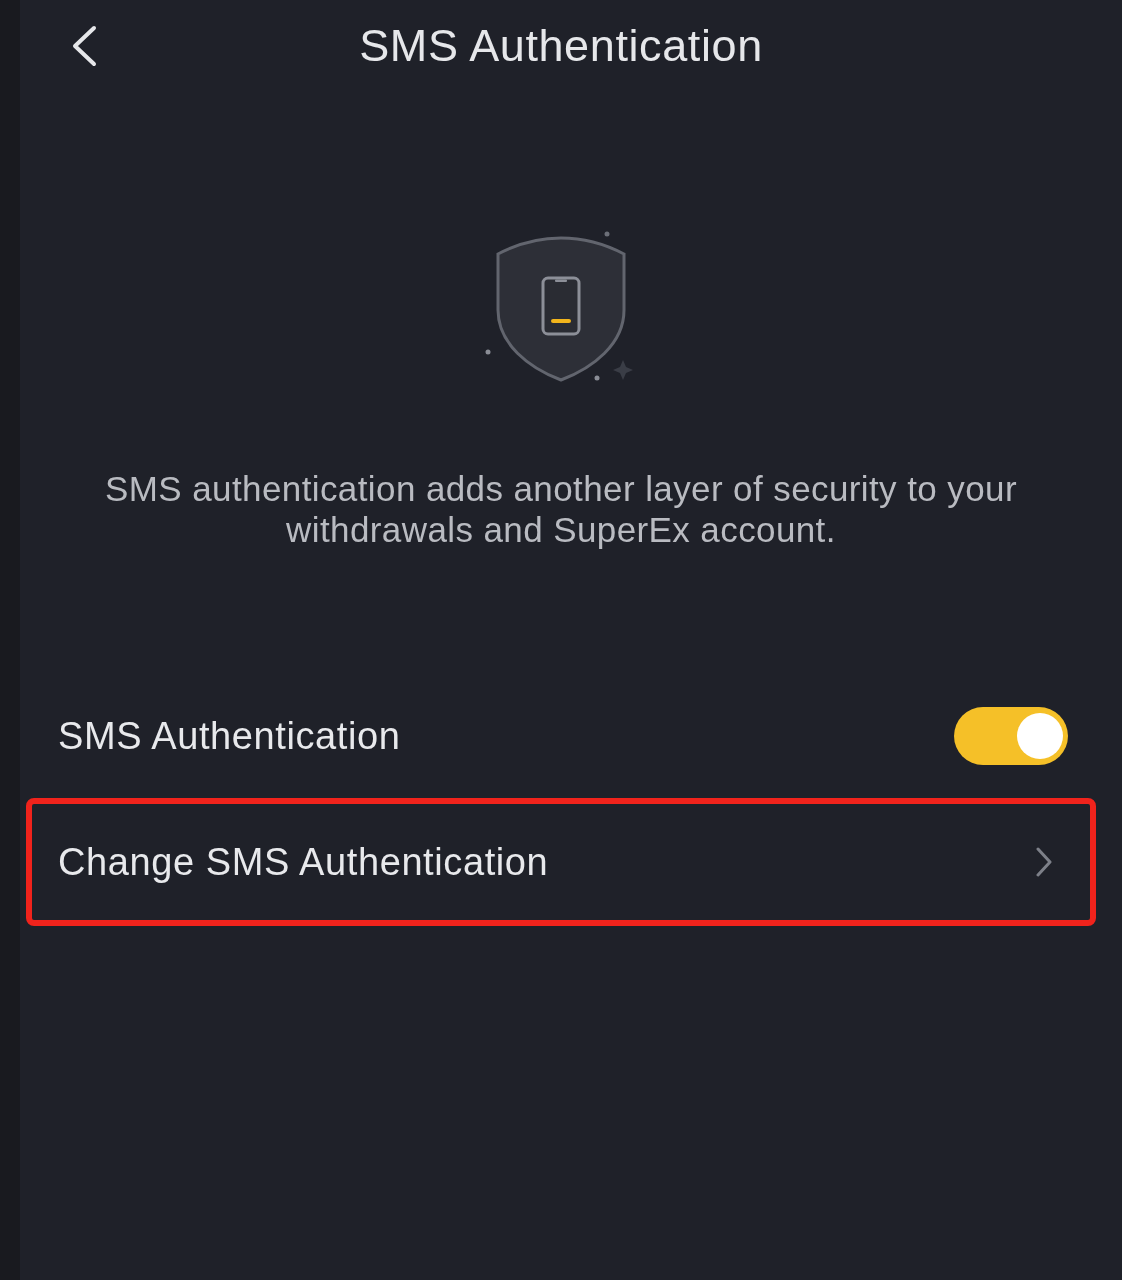 This screenshot has height=1280, width=1122. I want to click on description-text: SMS authentication adds another layer of security to your withdrawals and SuperEx account., so click(561, 509).